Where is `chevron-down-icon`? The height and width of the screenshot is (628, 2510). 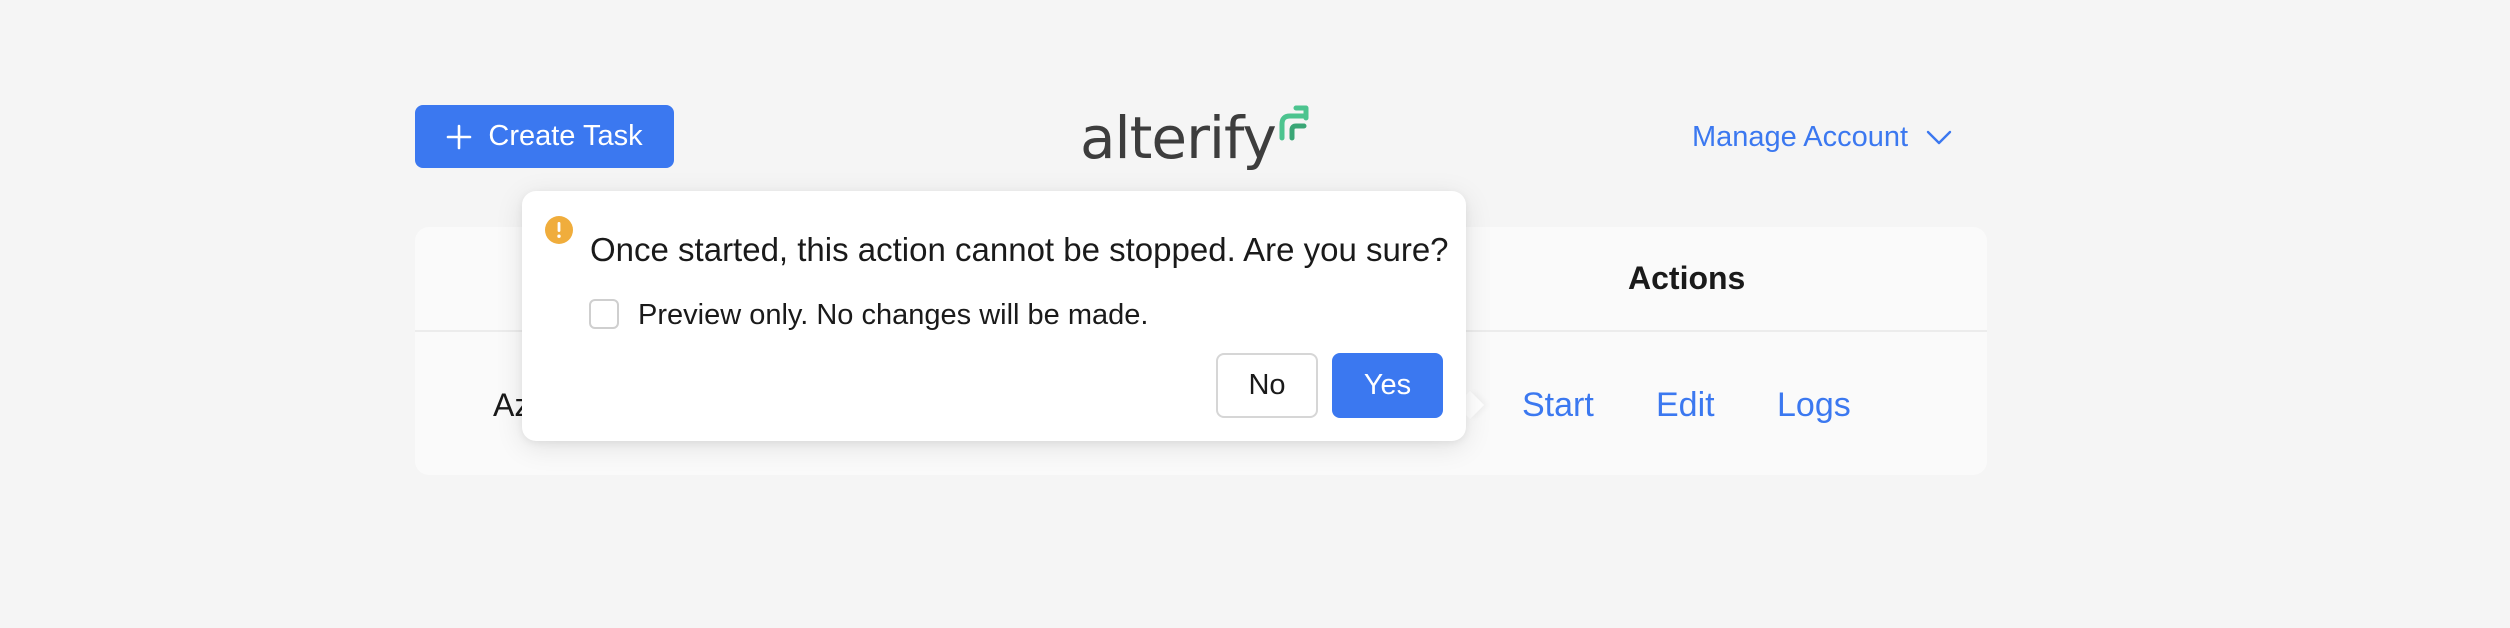 chevron-down-icon is located at coordinates (1939, 137).